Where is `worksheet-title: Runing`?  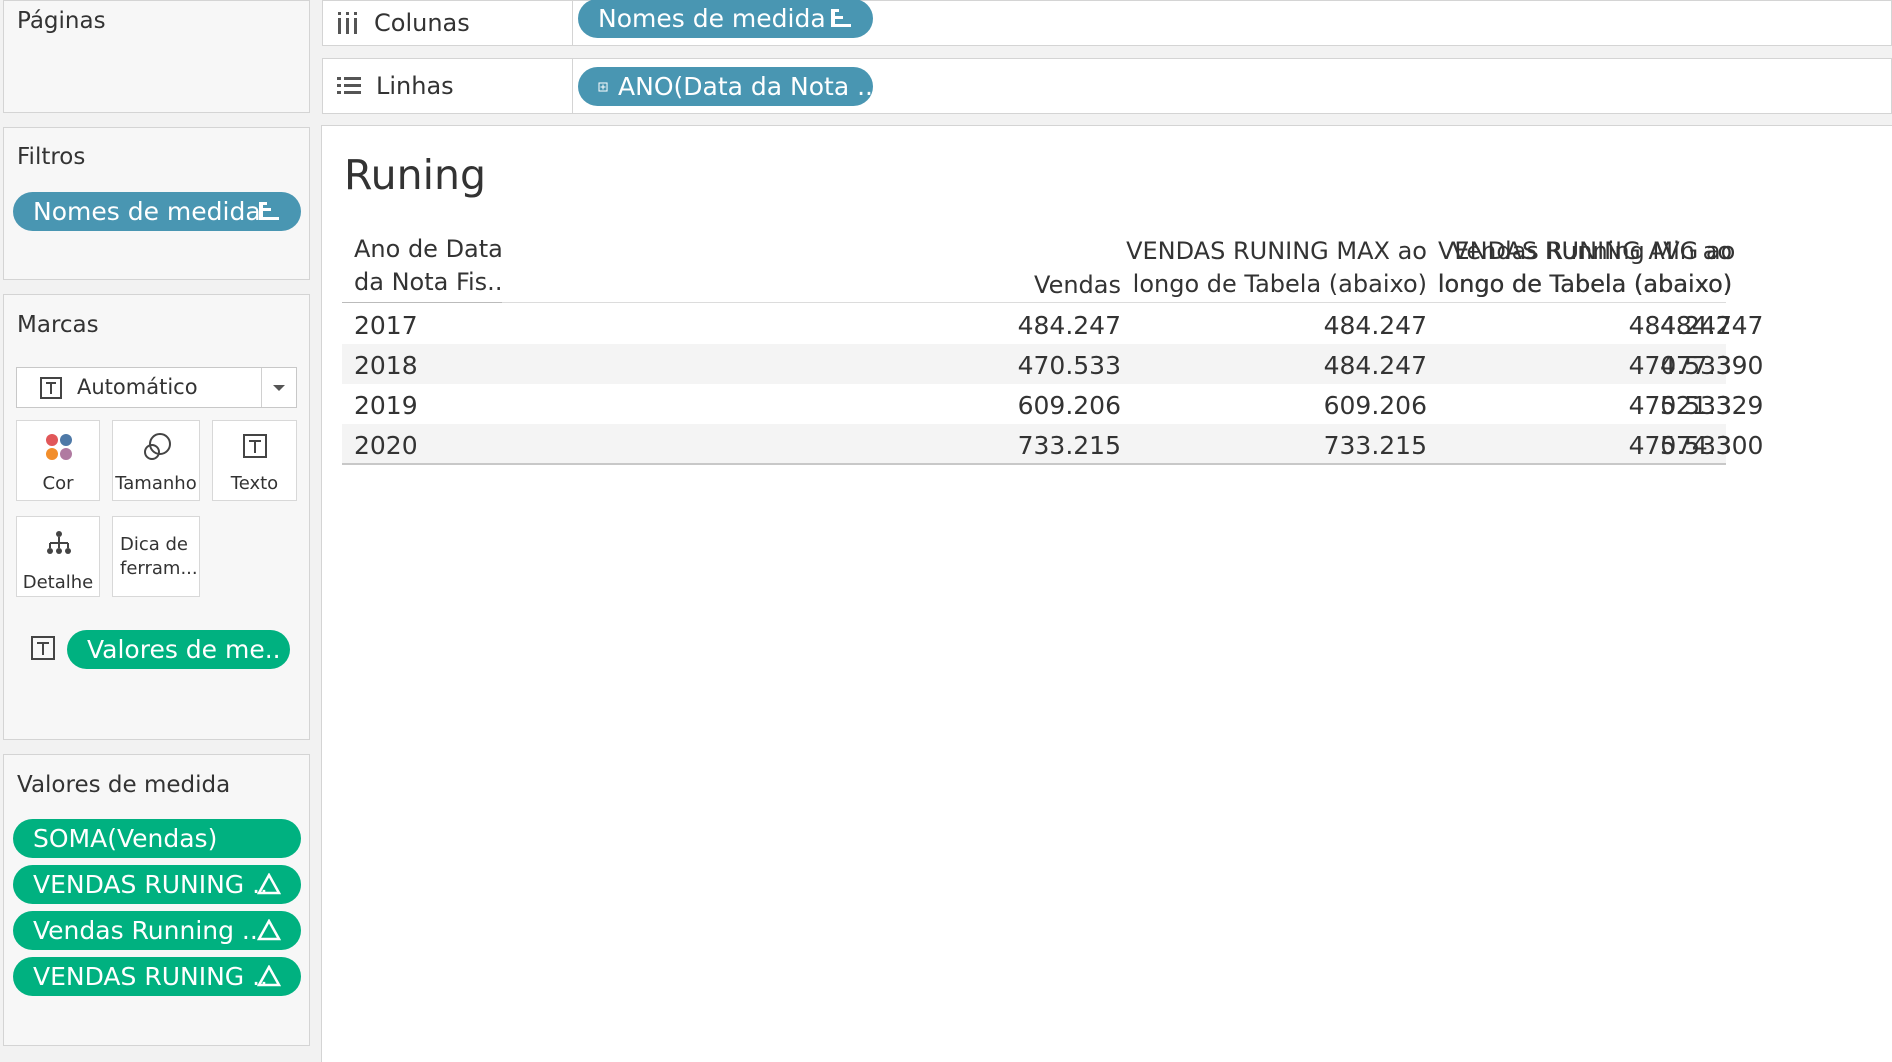 worksheet-title: Runing is located at coordinates (415, 175).